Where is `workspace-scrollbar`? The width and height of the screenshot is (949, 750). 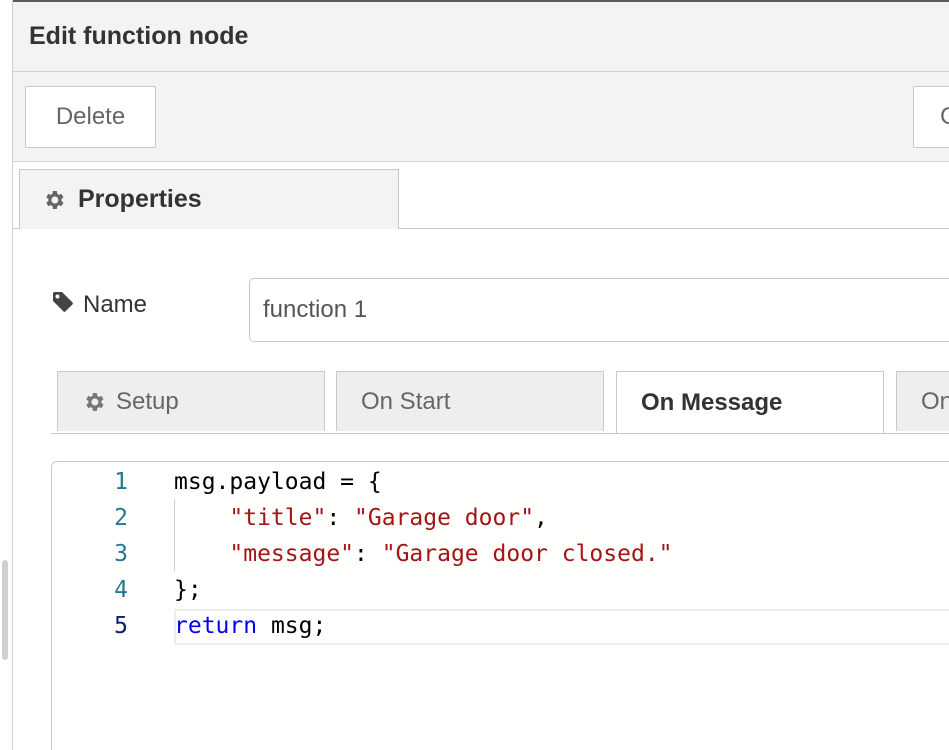 workspace-scrollbar is located at coordinates (5, 610).